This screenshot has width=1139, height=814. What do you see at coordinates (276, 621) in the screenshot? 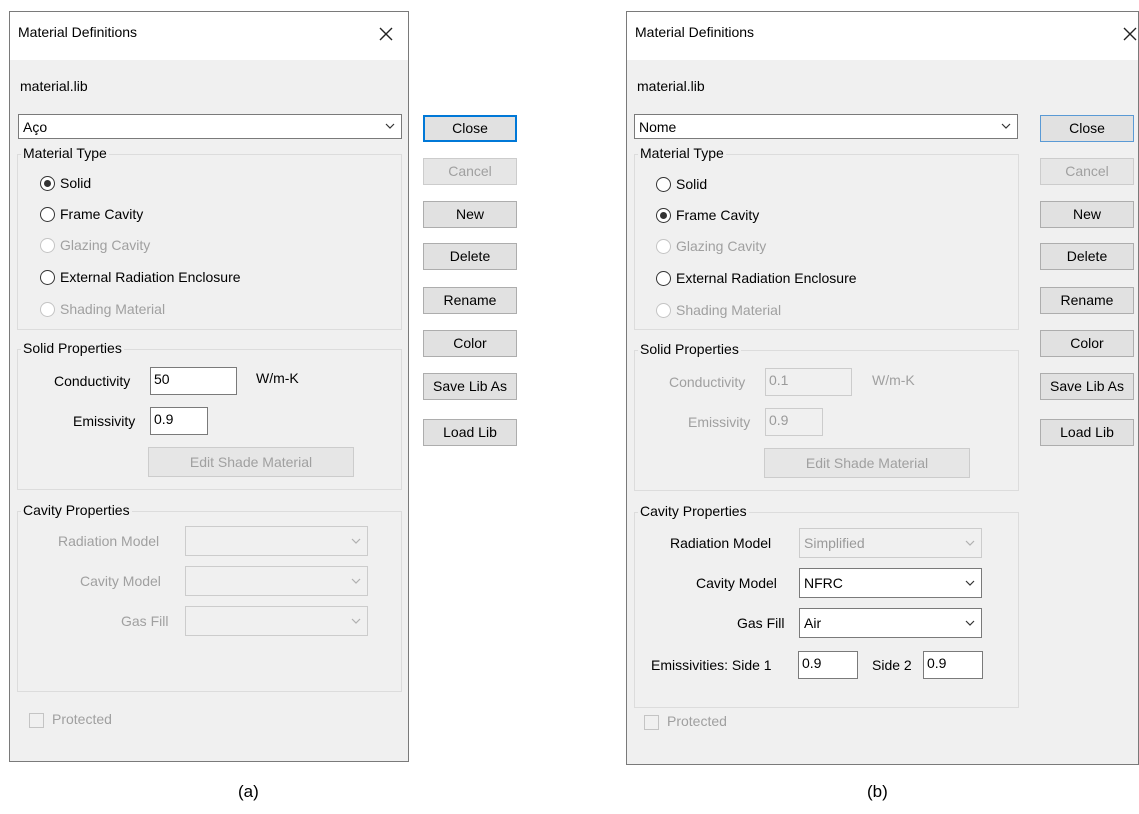
I see `gas-fill-select` at bounding box center [276, 621].